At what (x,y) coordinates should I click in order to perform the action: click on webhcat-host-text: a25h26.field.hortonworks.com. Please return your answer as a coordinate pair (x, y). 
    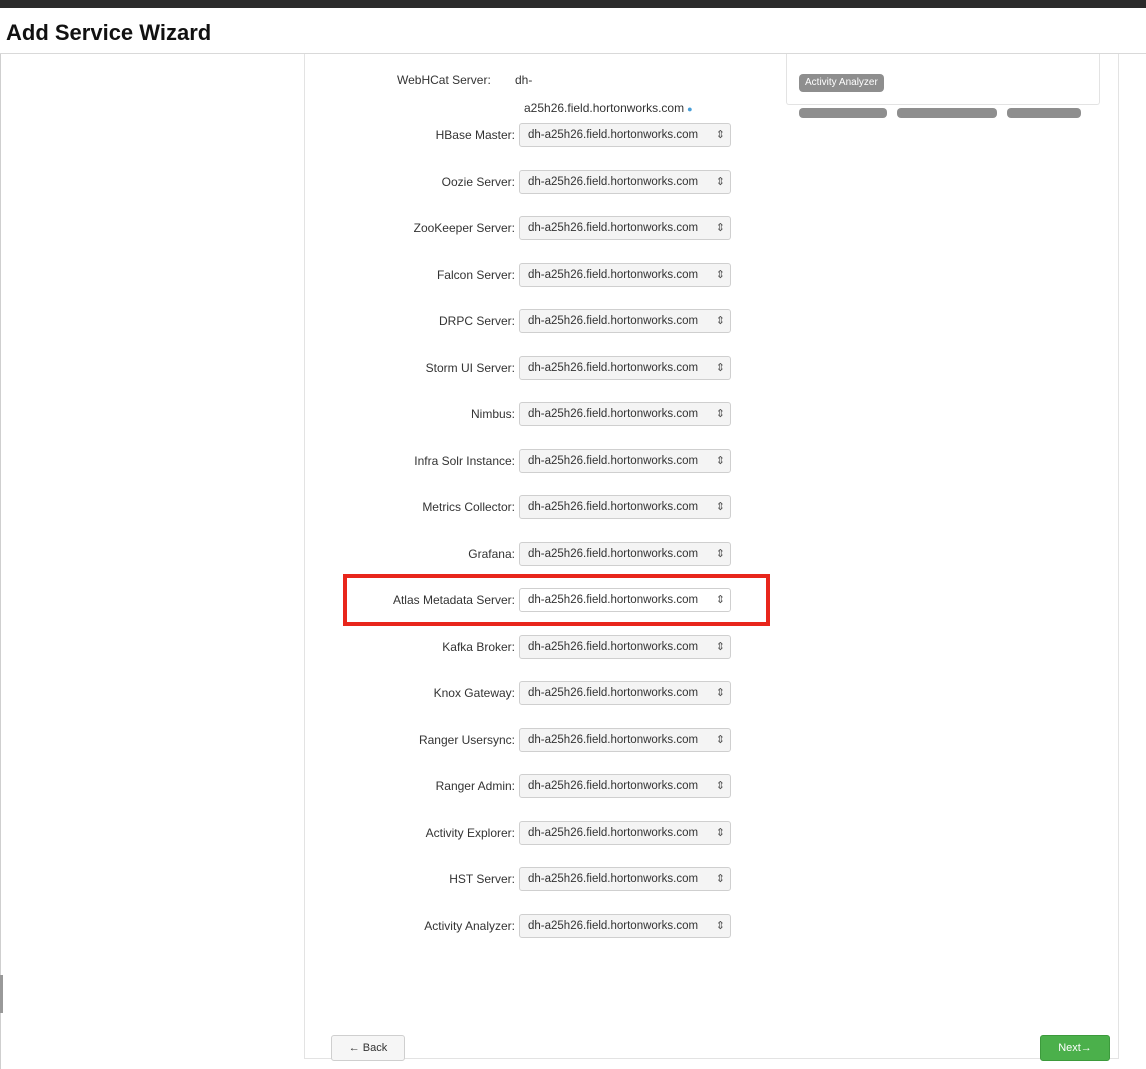
    Looking at the image, I should click on (604, 108).